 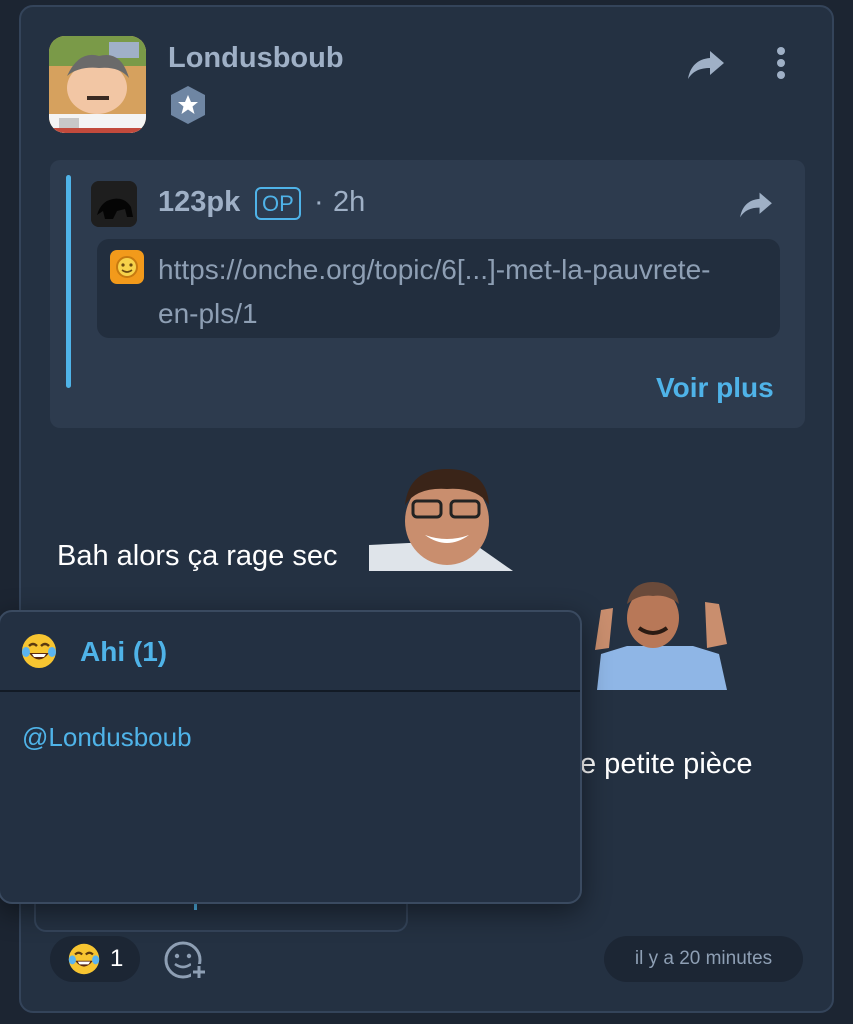 What do you see at coordinates (256, 58) in the screenshot?
I see `author-name: Londusboub` at bounding box center [256, 58].